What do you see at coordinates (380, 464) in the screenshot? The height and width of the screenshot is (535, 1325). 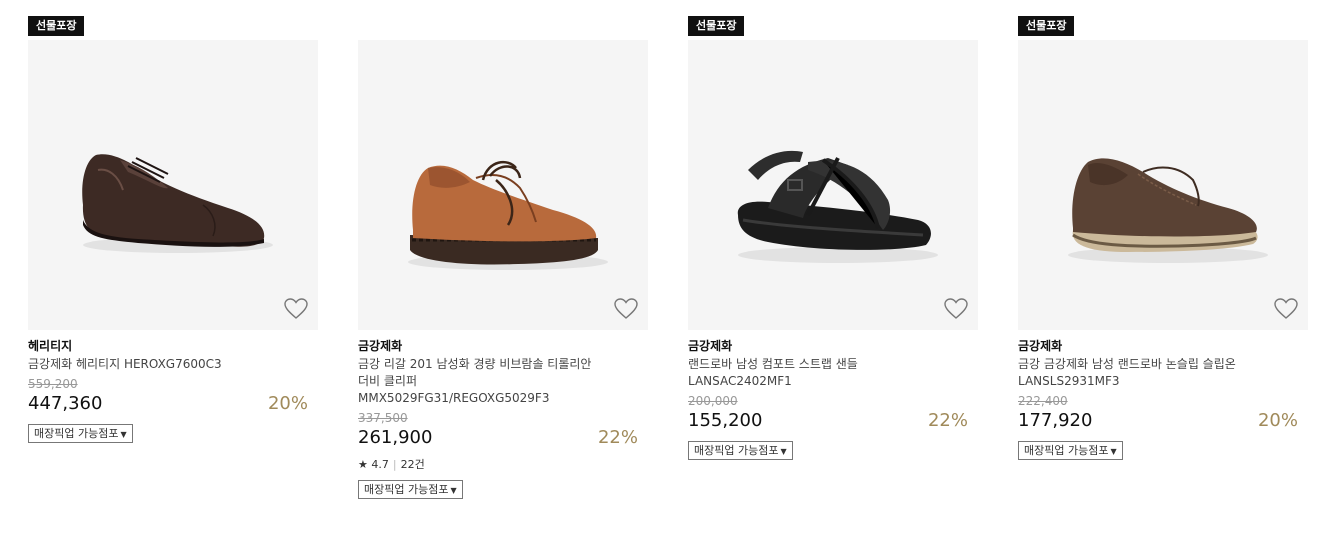 I see `rating-score: 4.7` at bounding box center [380, 464].